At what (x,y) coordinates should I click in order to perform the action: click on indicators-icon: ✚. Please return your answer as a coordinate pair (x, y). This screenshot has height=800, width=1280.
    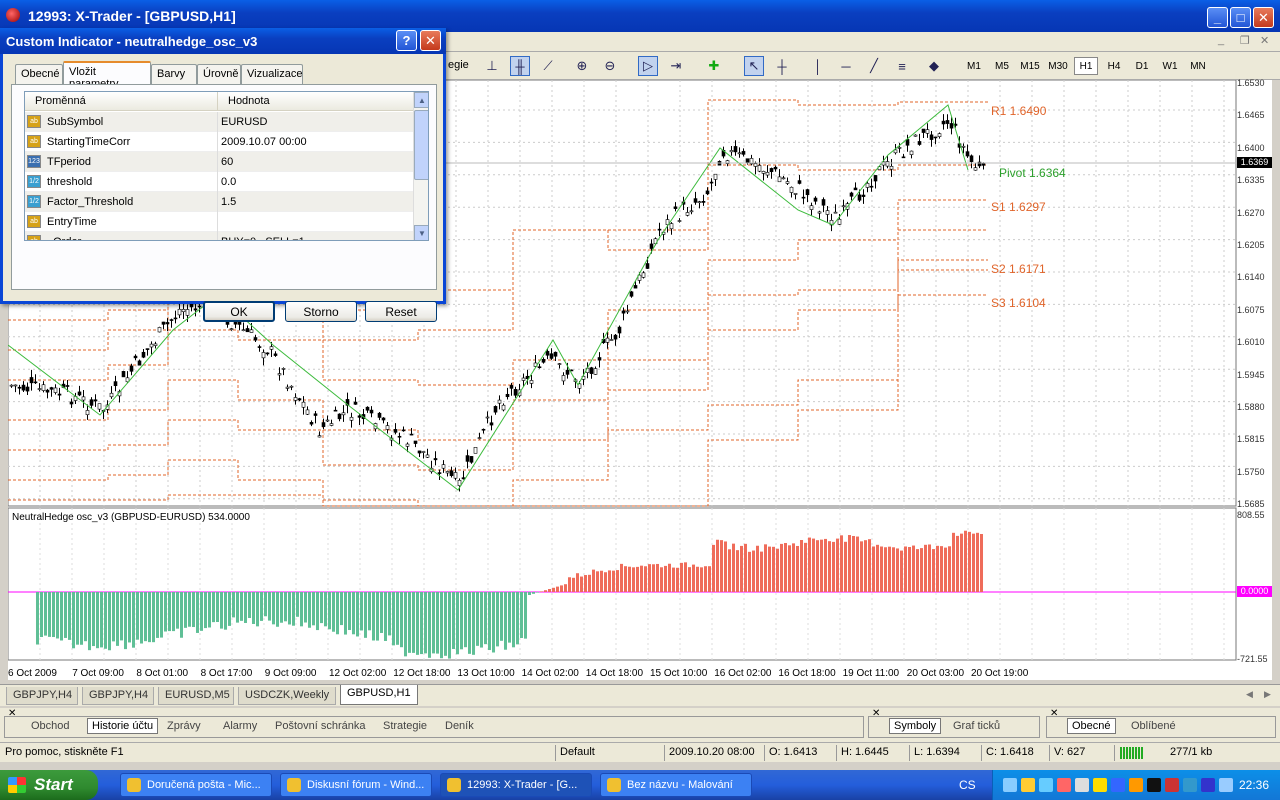
    Looking at the image, I should click on (714, 66).